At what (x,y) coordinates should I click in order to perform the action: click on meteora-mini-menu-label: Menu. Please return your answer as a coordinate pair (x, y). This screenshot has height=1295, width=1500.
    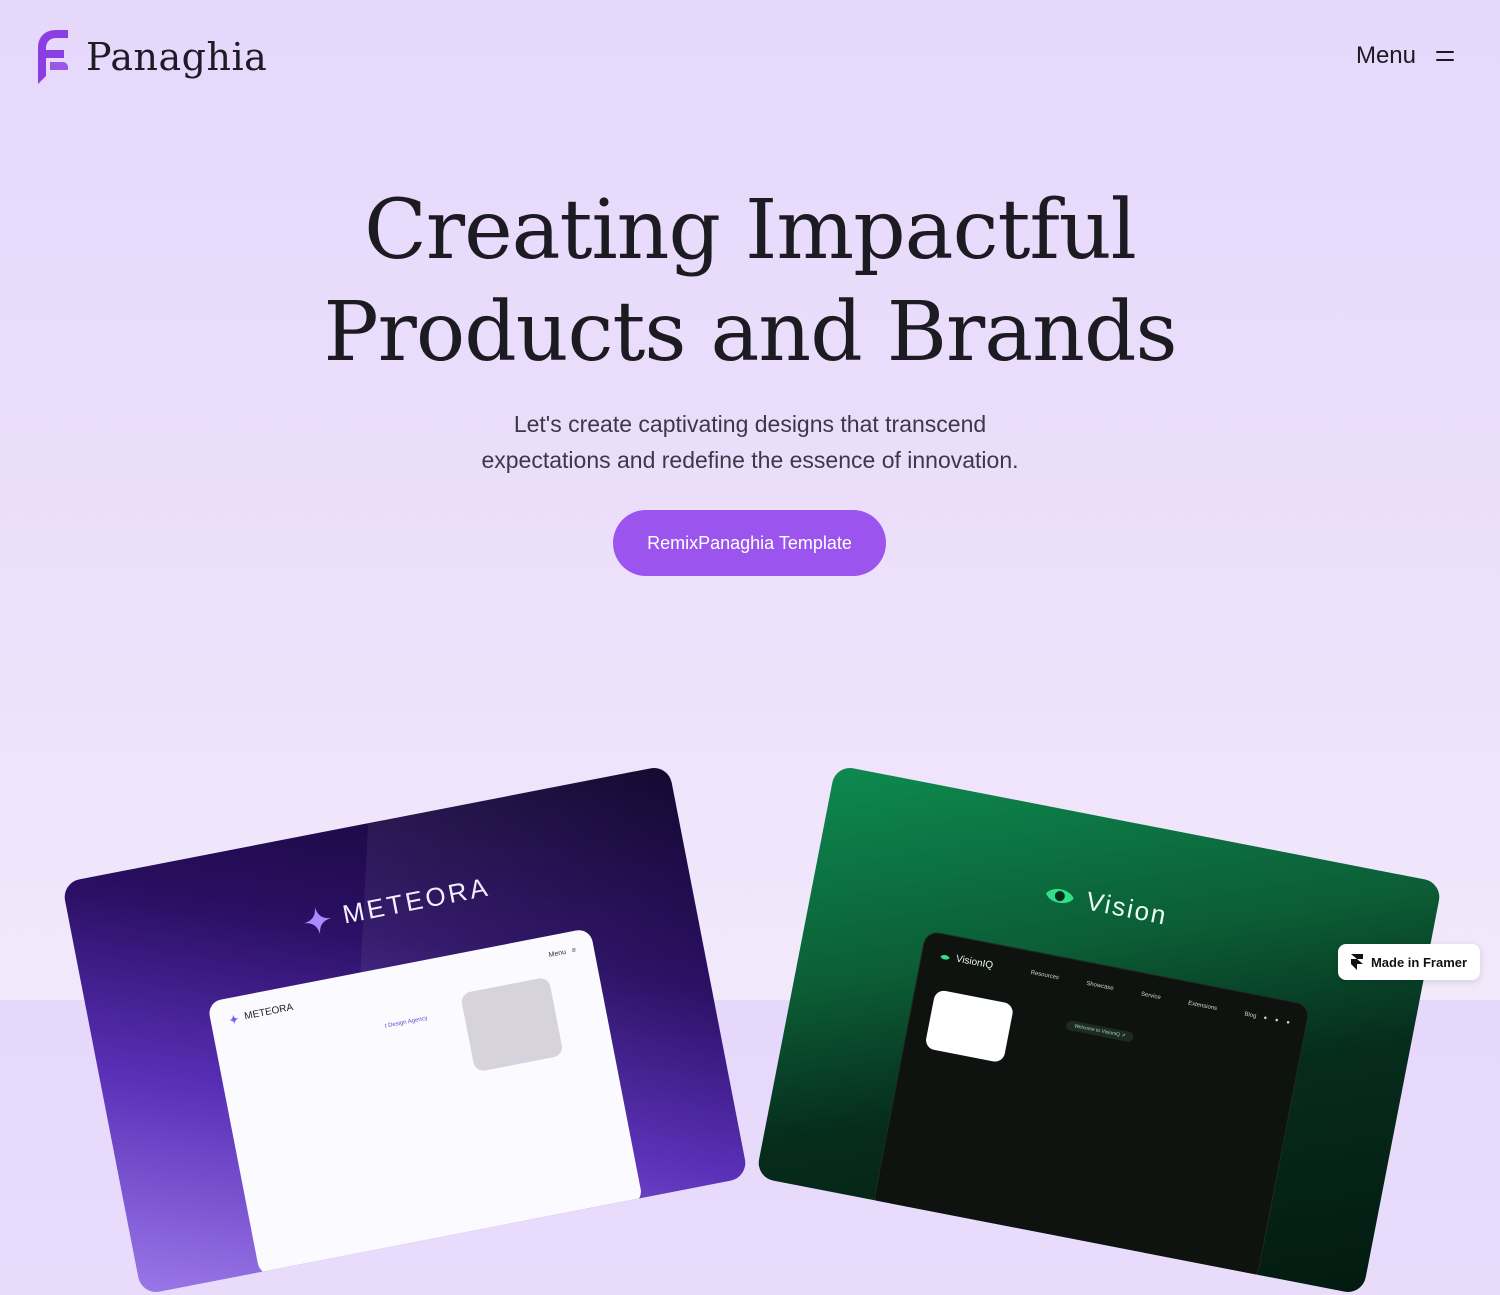
    Looking at the image, I should click on (557, 954).